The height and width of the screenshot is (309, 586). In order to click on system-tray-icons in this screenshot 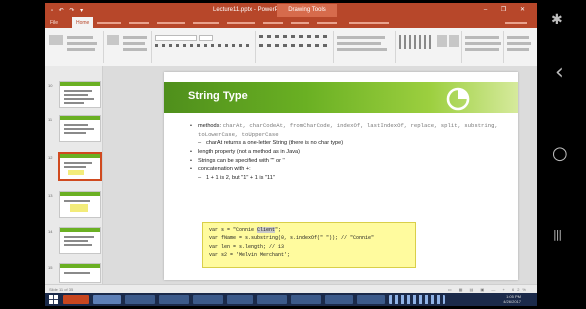, I will do `click(417, 299)`.